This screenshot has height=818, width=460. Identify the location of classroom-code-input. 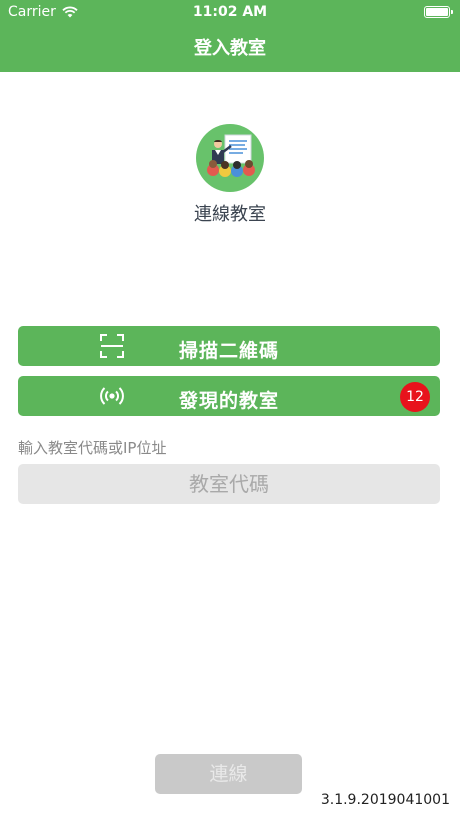
(229, 484).